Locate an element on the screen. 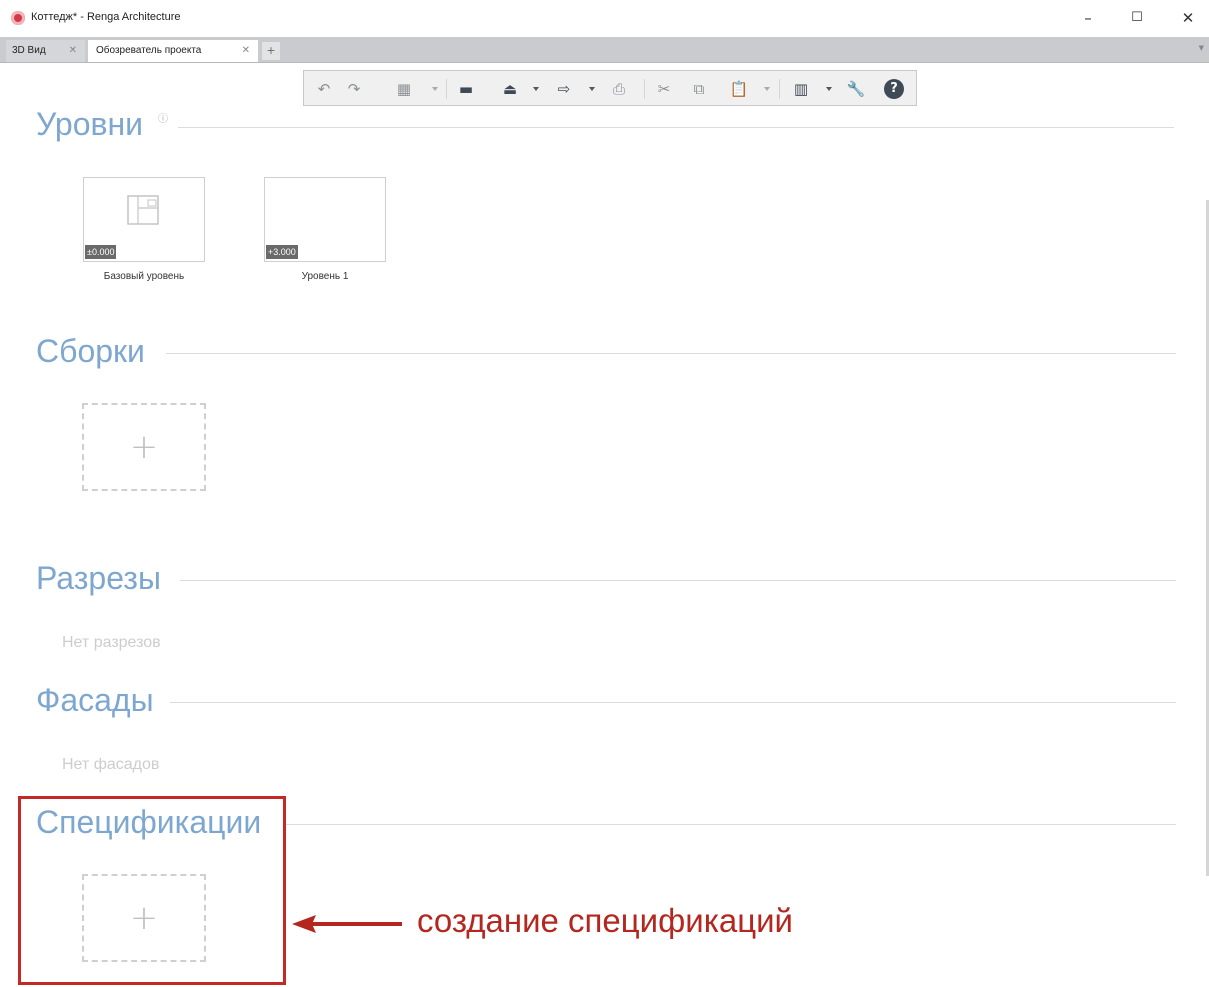 The width and height of the screenshot is (1209, 987). tab-project-browser: Обозреватель проекта ✕ is located at coordinates (173, 51).